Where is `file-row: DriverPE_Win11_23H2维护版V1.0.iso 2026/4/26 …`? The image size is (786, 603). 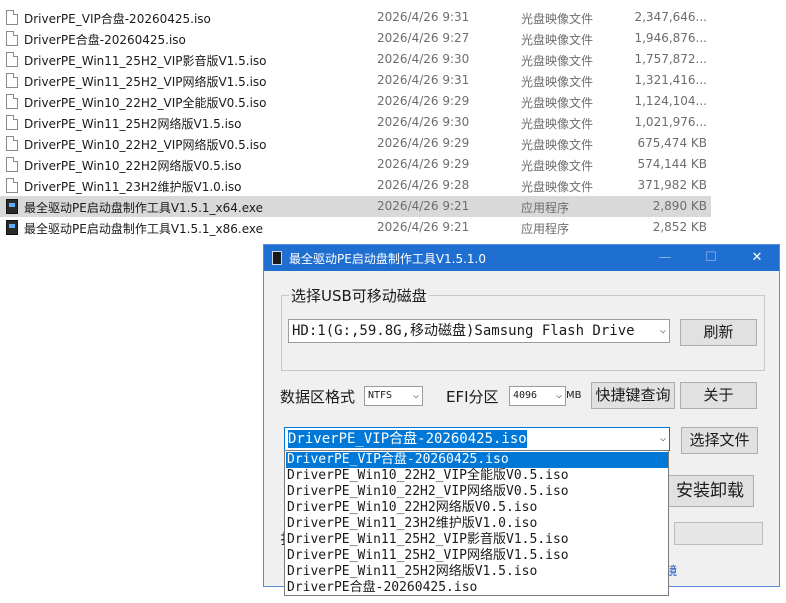
file-row: DriverPE_Win11_23H2维护版V1.0.iso 2026/4/26 … is located at coordinates (355, 185).